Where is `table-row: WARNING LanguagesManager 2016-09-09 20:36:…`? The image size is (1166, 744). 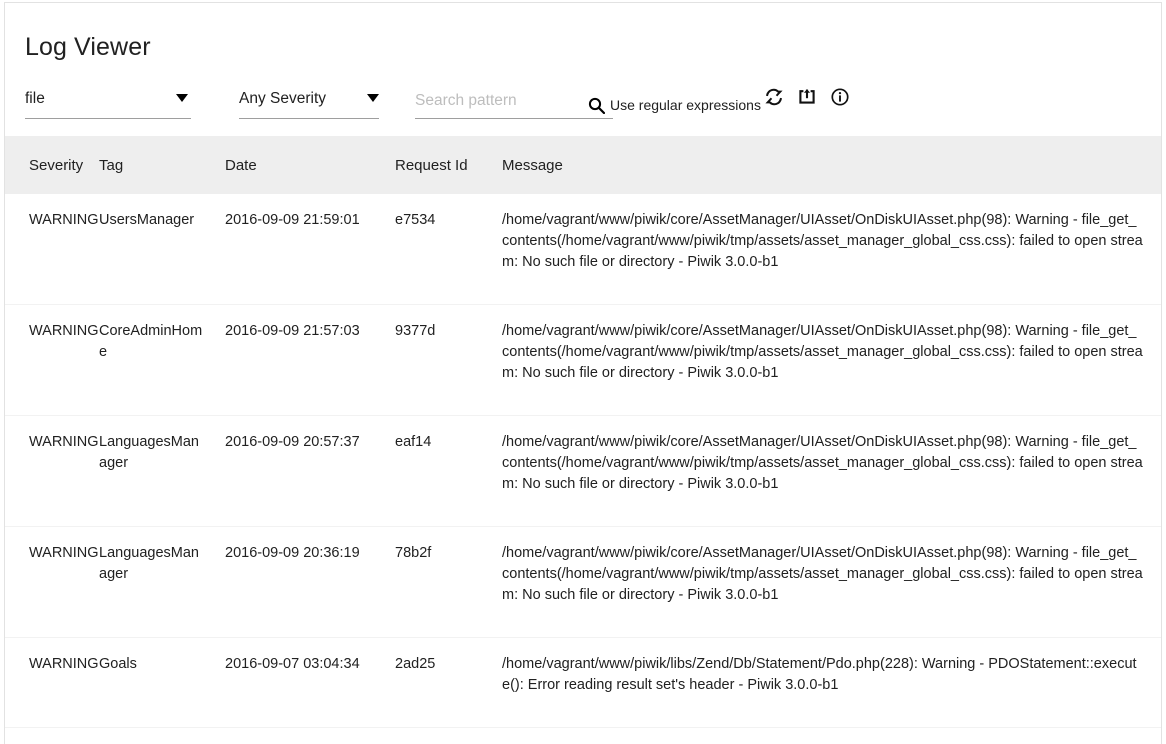 table-row: WARNING LanguagesManager 2016-09-09 20:36:… is located at coordinates (583, 582).